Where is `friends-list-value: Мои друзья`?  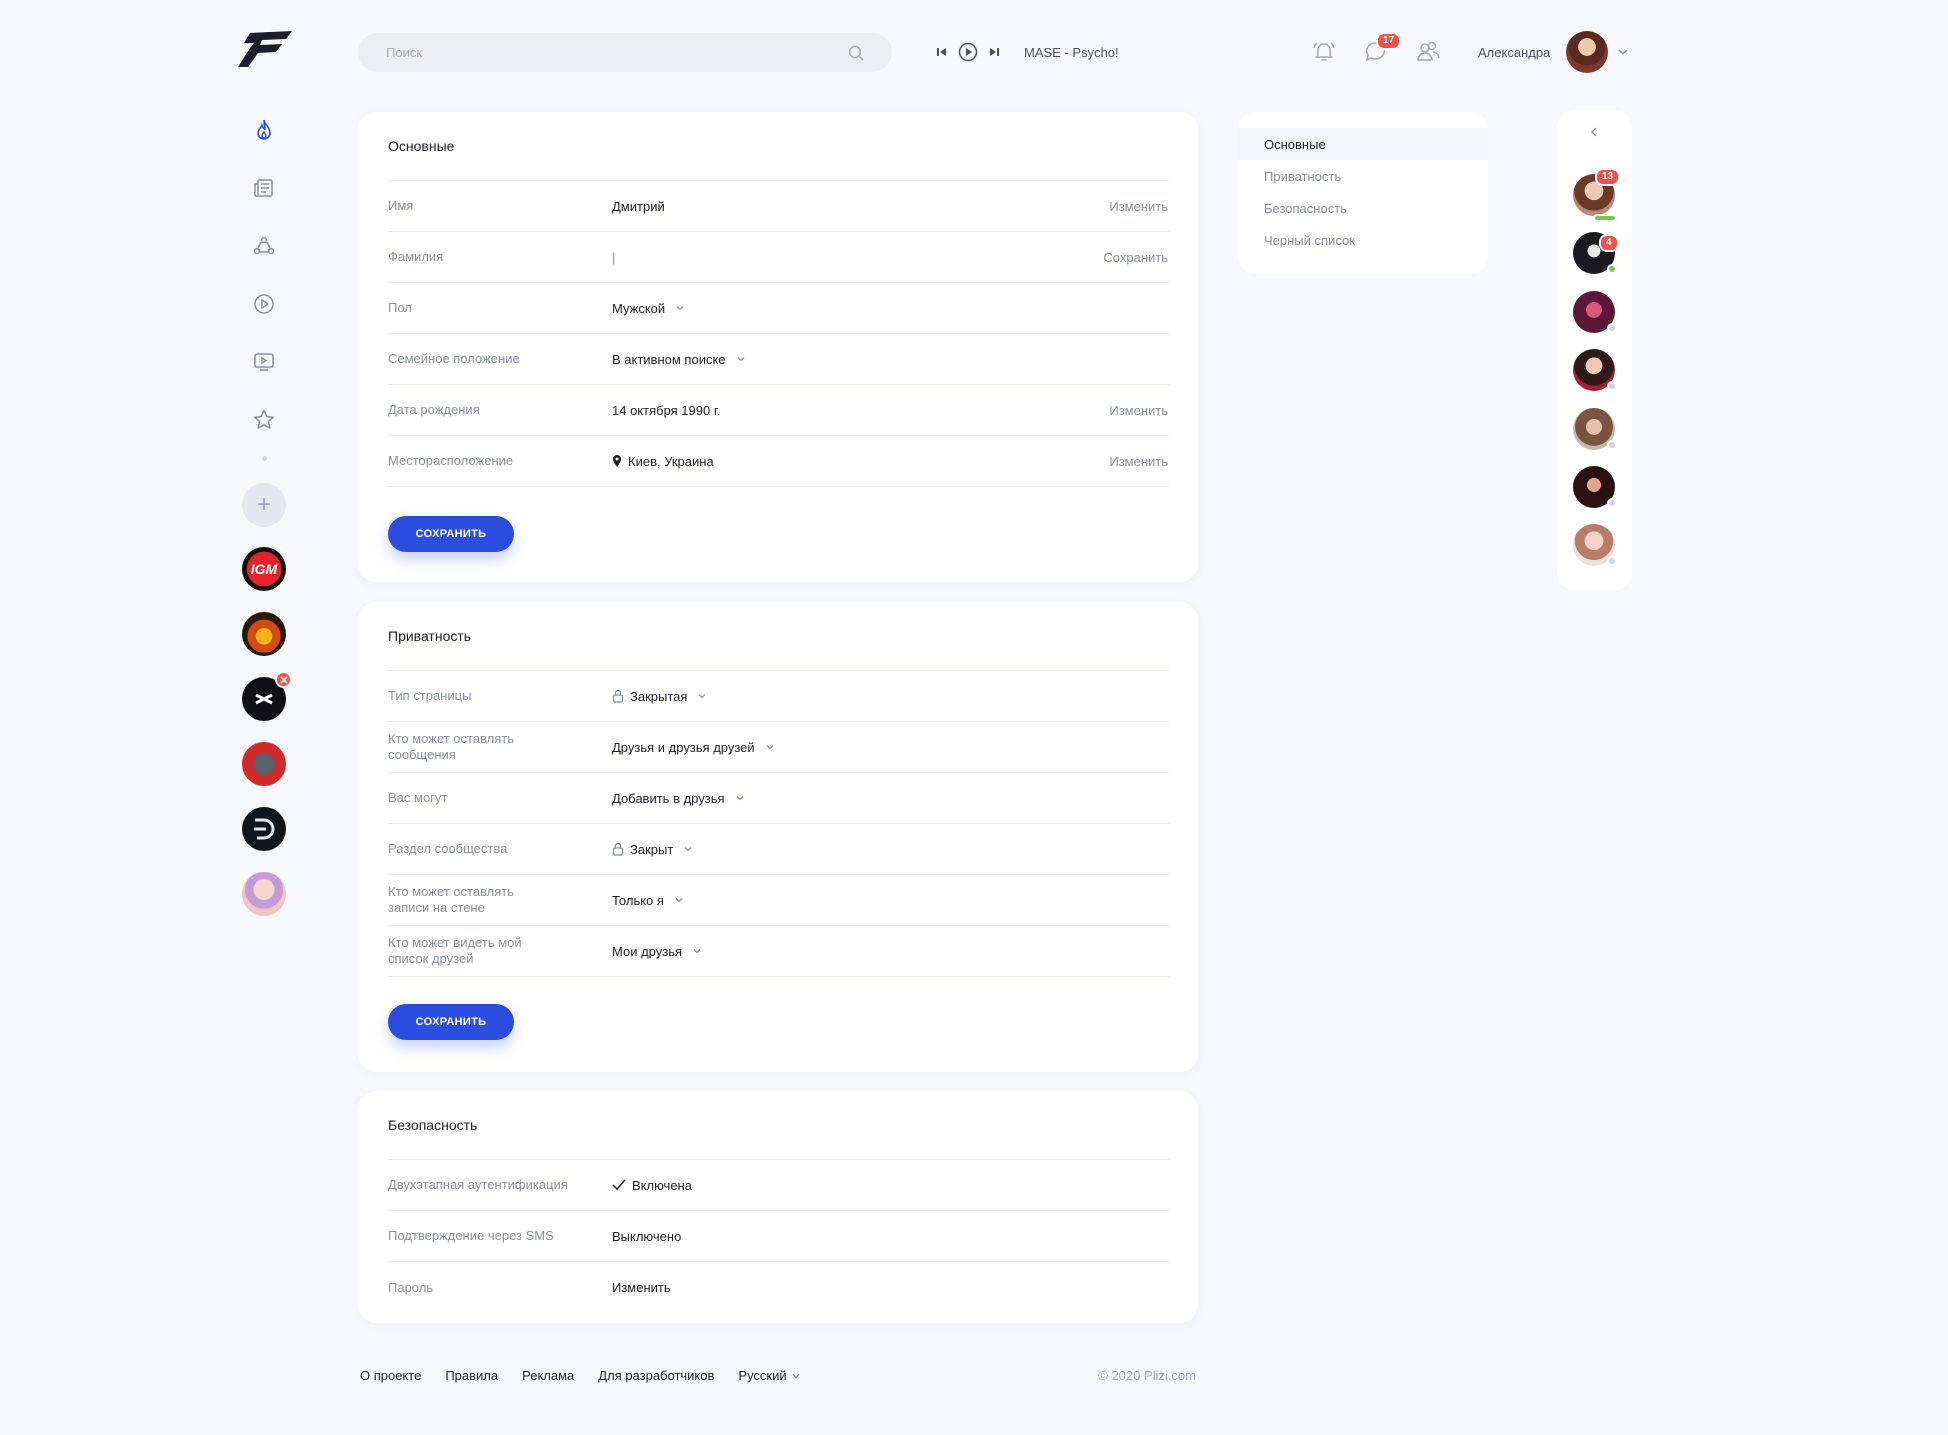 friends-list-value: Мои друзья is located at coordinates (647, 951).